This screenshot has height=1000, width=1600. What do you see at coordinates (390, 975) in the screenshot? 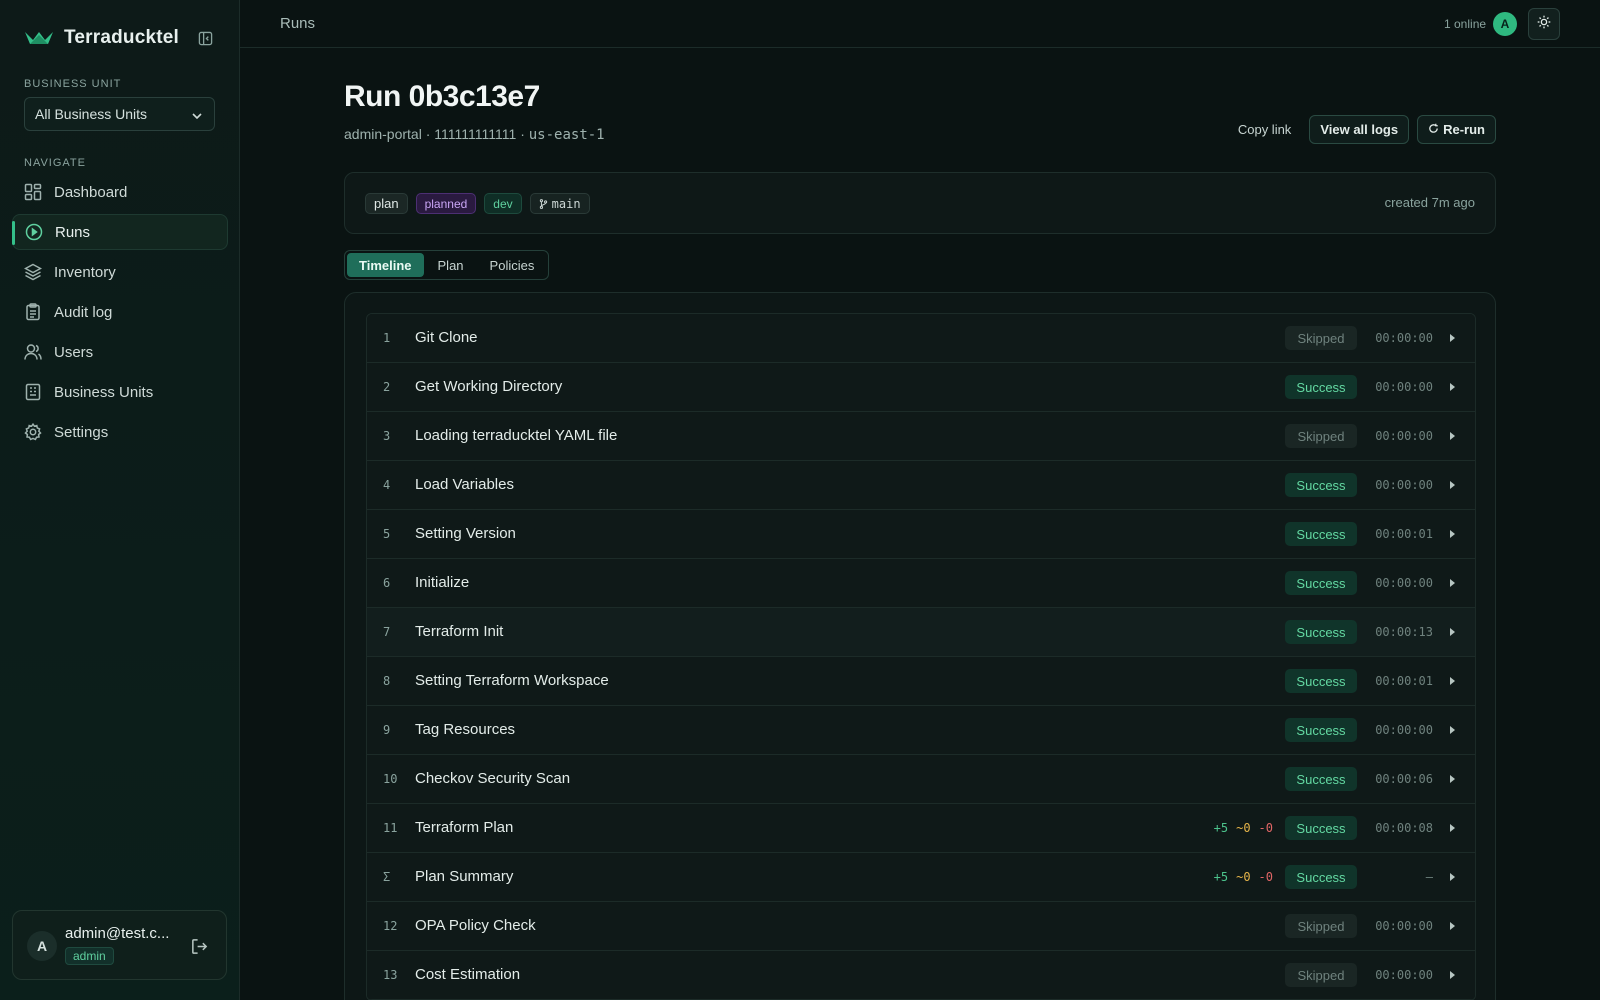
I see `step-number: 13` at bounding box center [390, 975].